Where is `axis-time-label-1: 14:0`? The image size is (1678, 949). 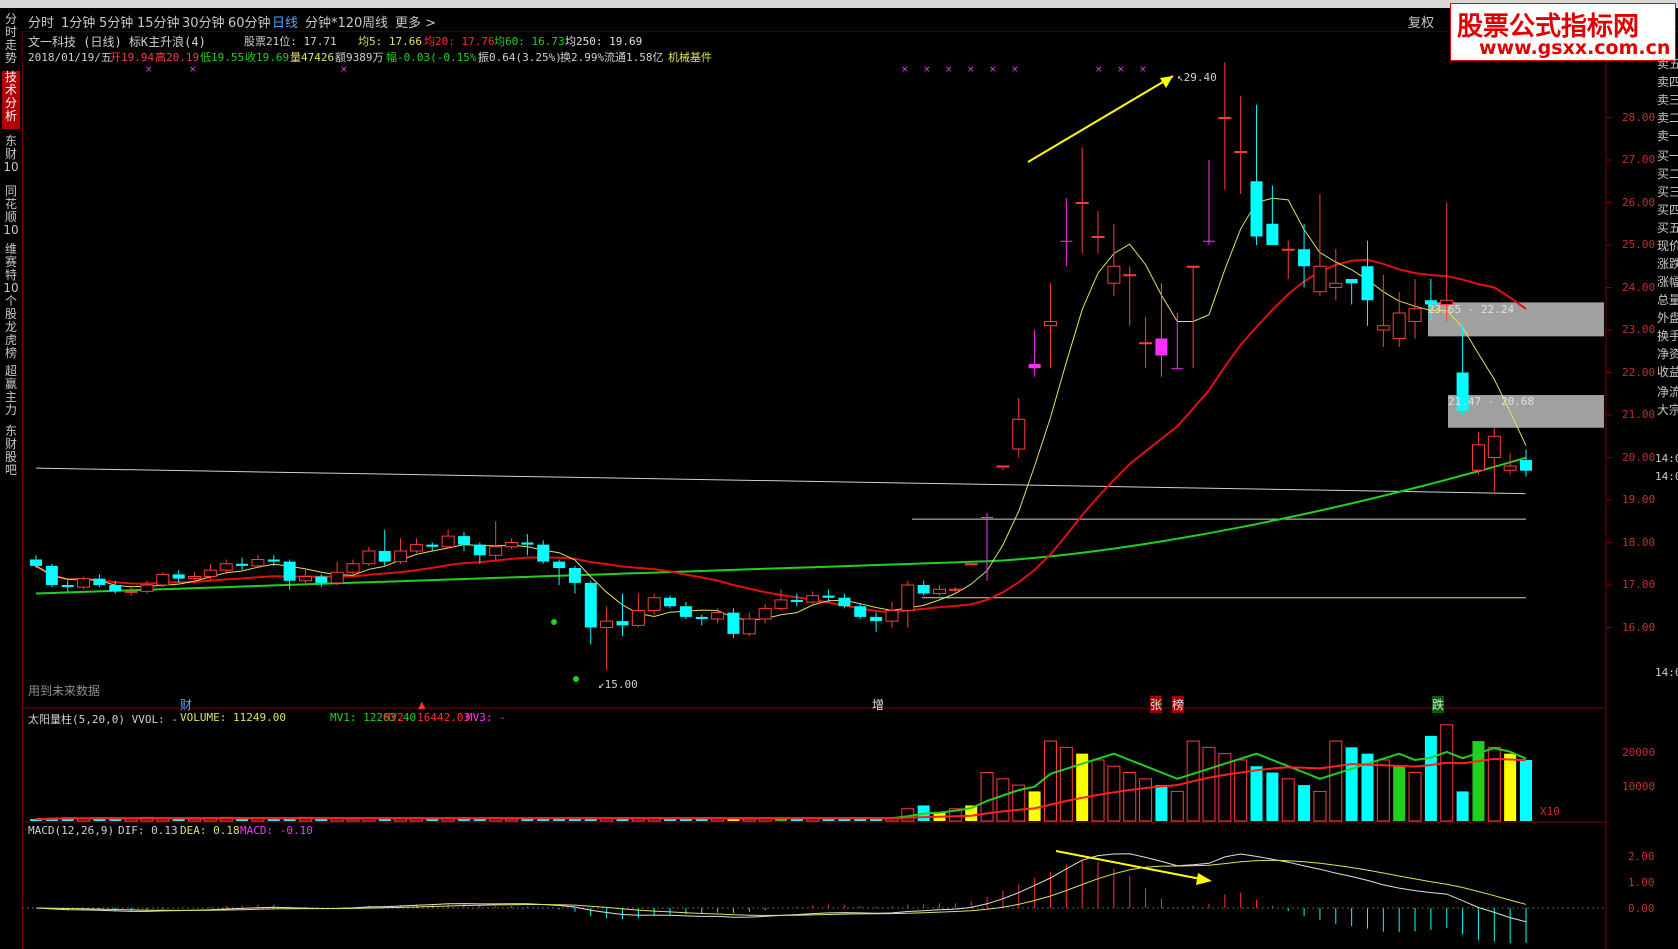 axis-time-label-1: 14:0 is located at coordinates (1666, 476).